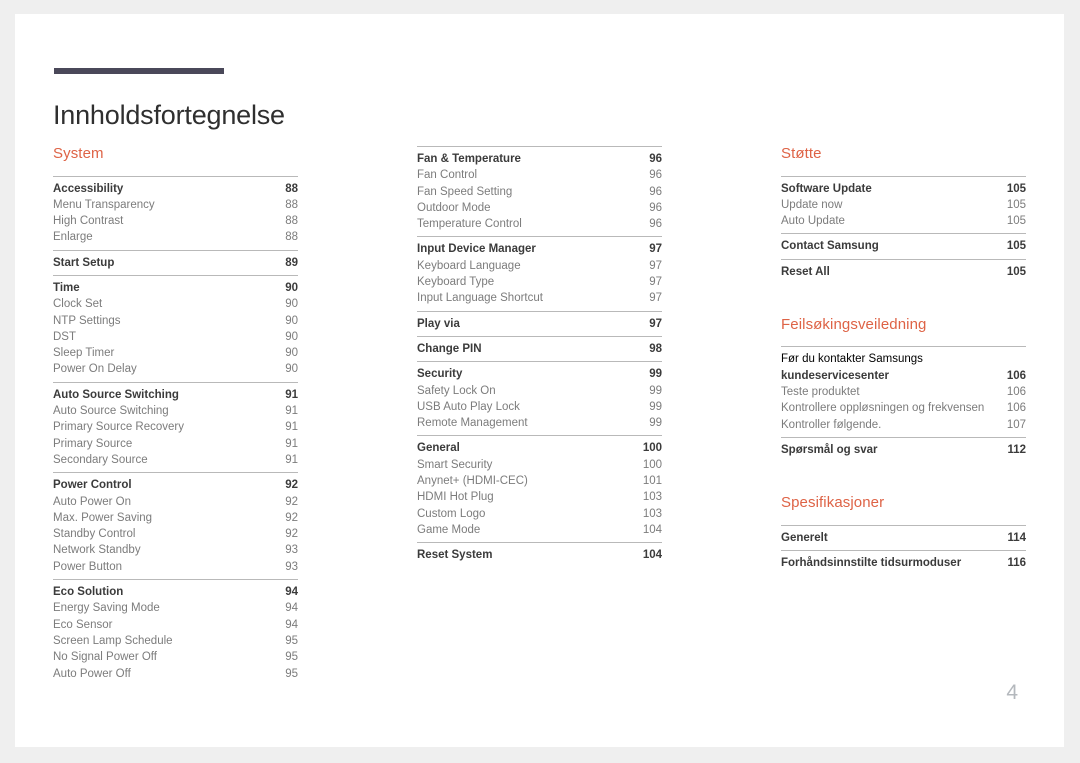 The height and width of the screenshot is (763, 1080). Describe the element at coordinates (175, 353) in the screenshot. I see `toc-entry: Sleep Timer 90` at that location.